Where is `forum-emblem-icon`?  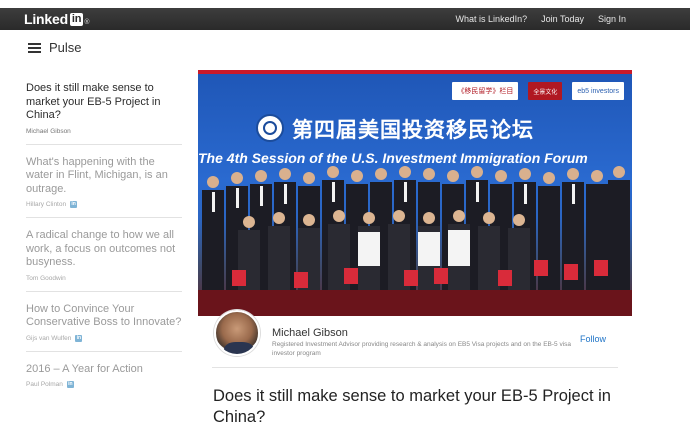 forum-emblem-icon is located at coordinates (270, 128).